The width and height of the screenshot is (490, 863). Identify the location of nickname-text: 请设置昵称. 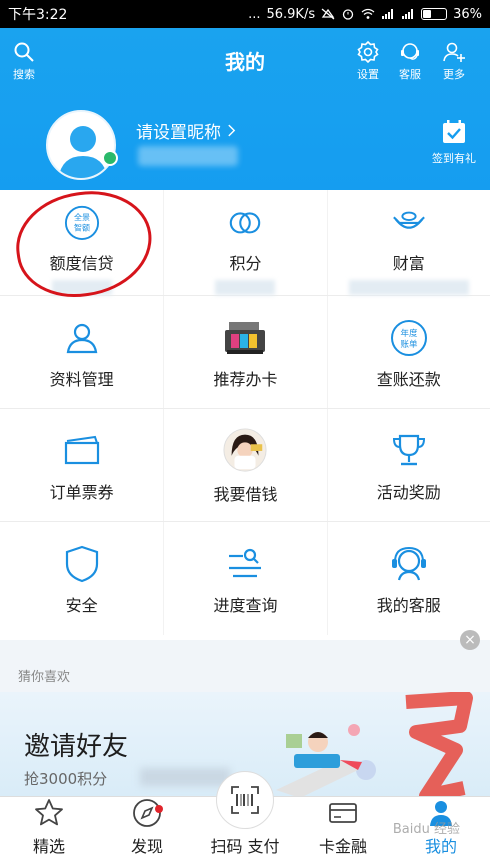
(178, 133).